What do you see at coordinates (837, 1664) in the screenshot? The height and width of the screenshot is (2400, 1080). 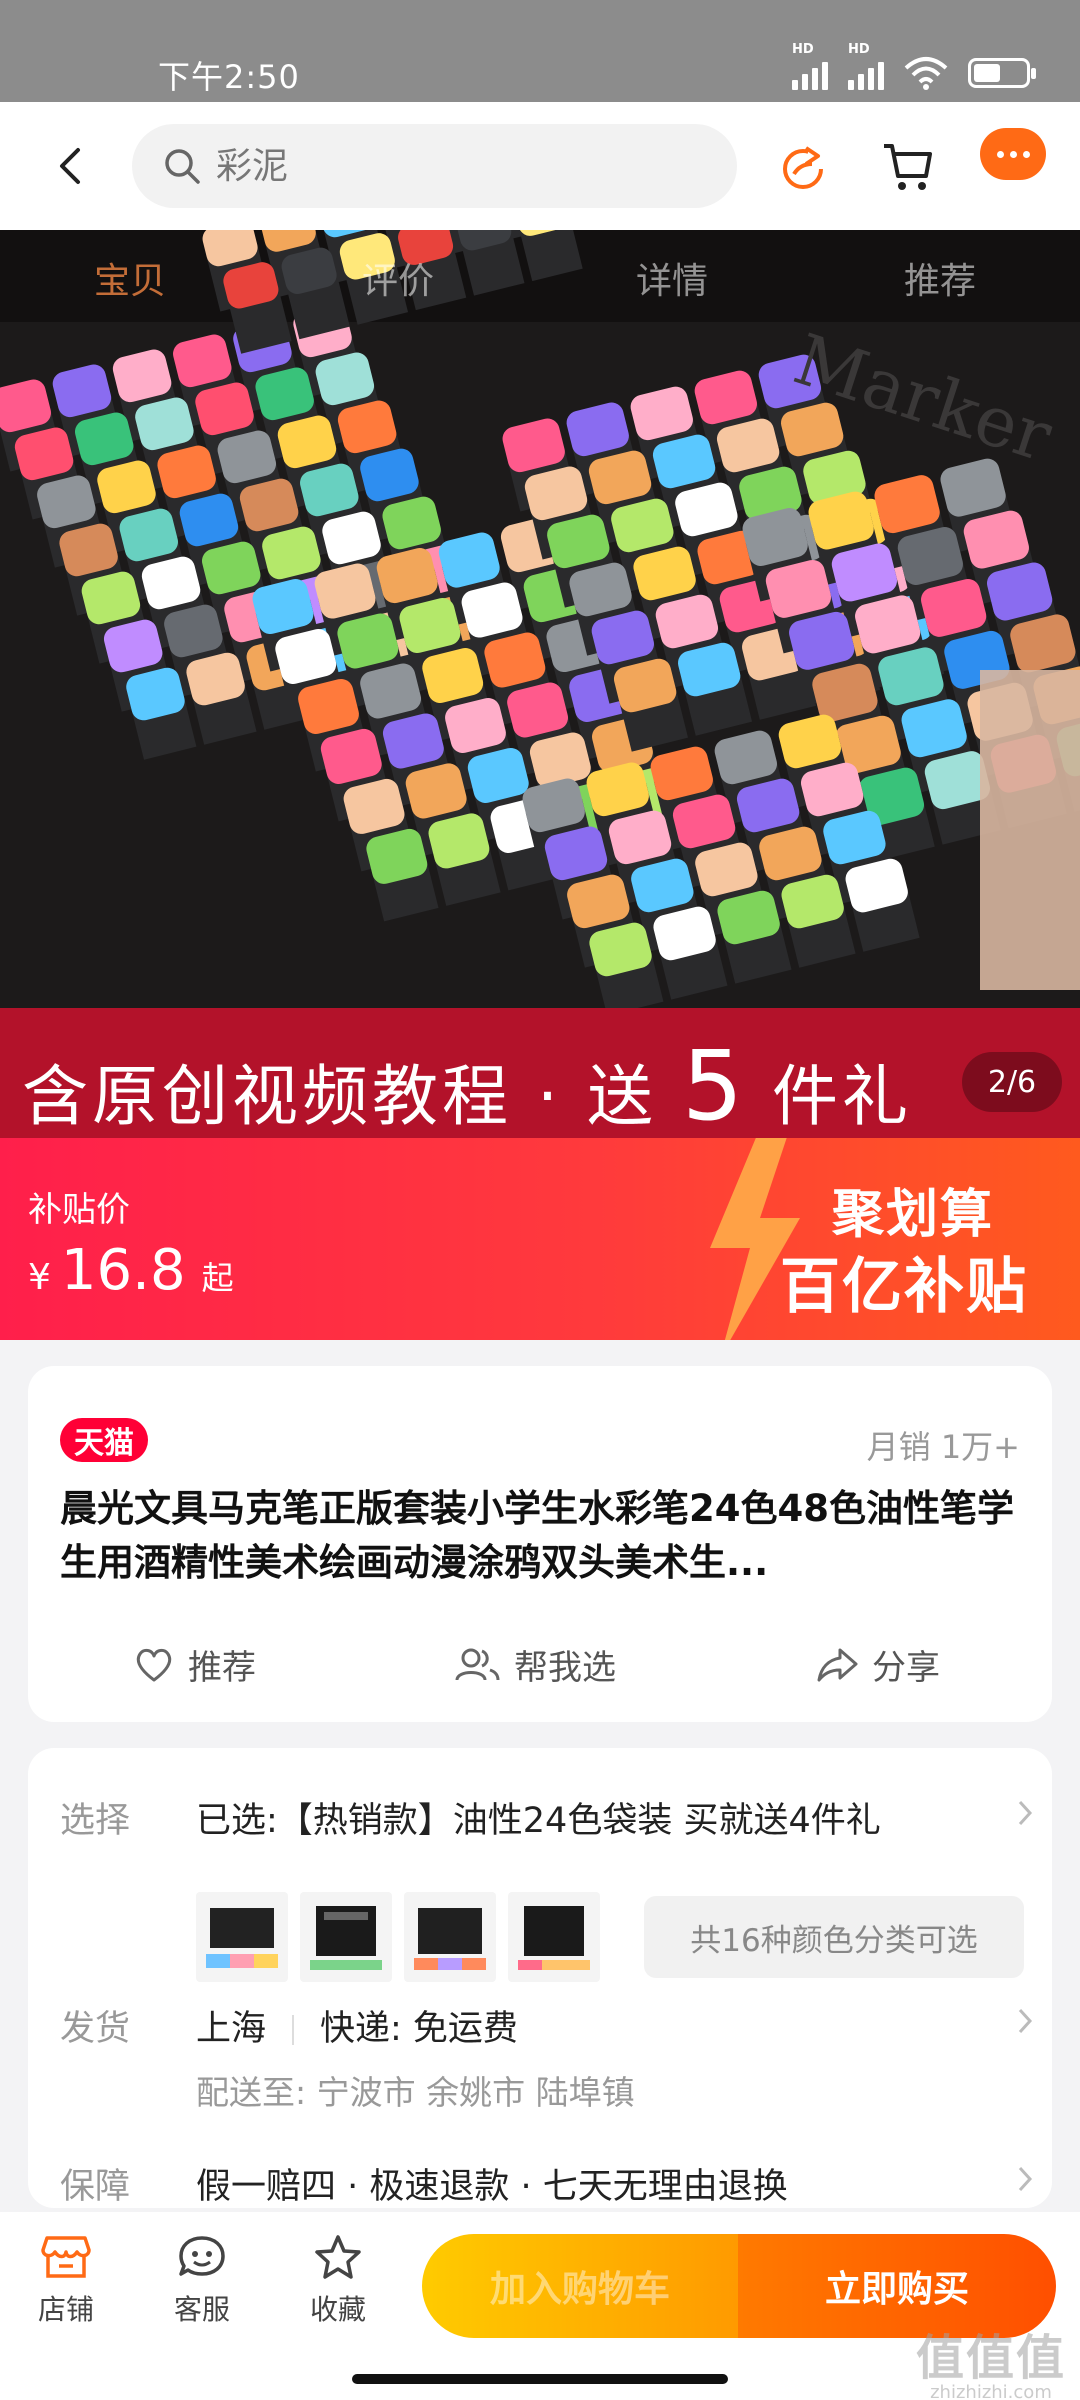 I see `share-arrow-icon` at bounding box center [837, 1664].